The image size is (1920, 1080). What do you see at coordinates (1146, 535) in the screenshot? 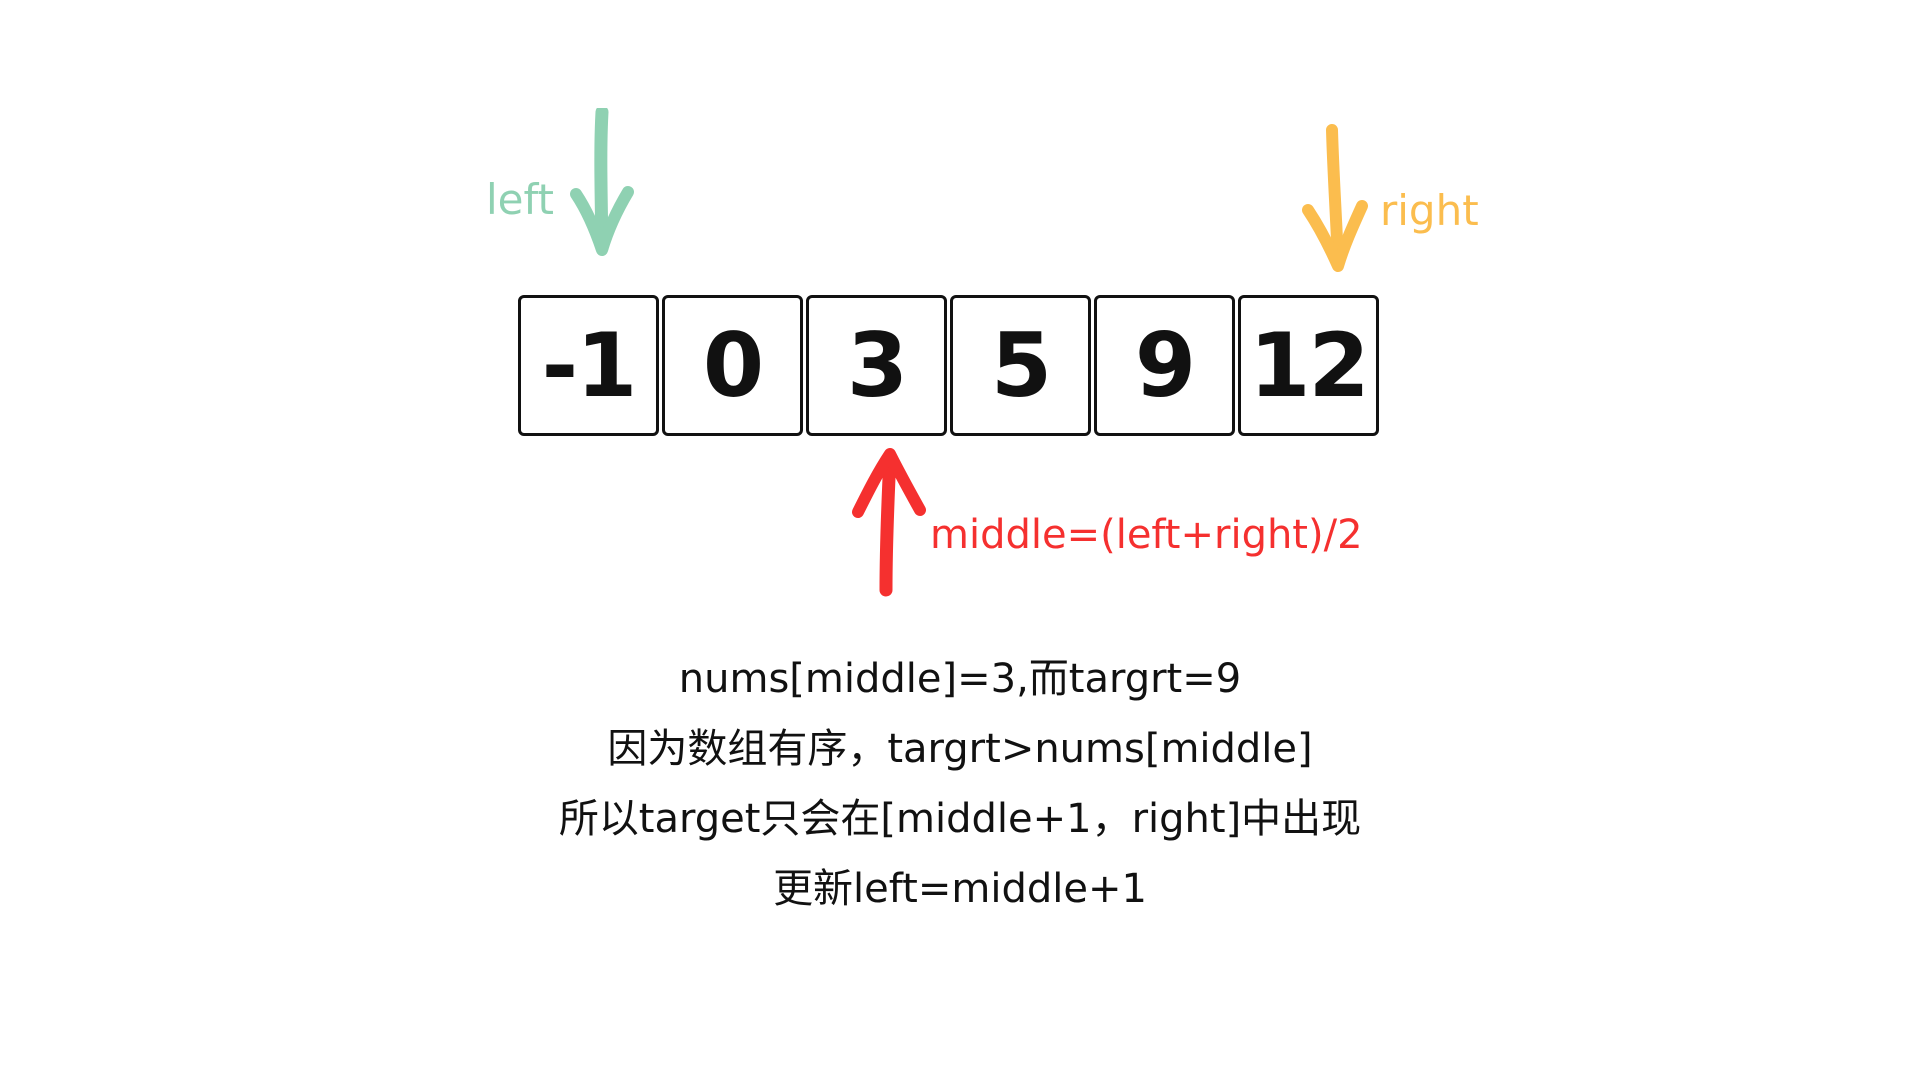
I see `middle-pointer-label: middle=(left+right)/2` at bounding box center [1146, 535].